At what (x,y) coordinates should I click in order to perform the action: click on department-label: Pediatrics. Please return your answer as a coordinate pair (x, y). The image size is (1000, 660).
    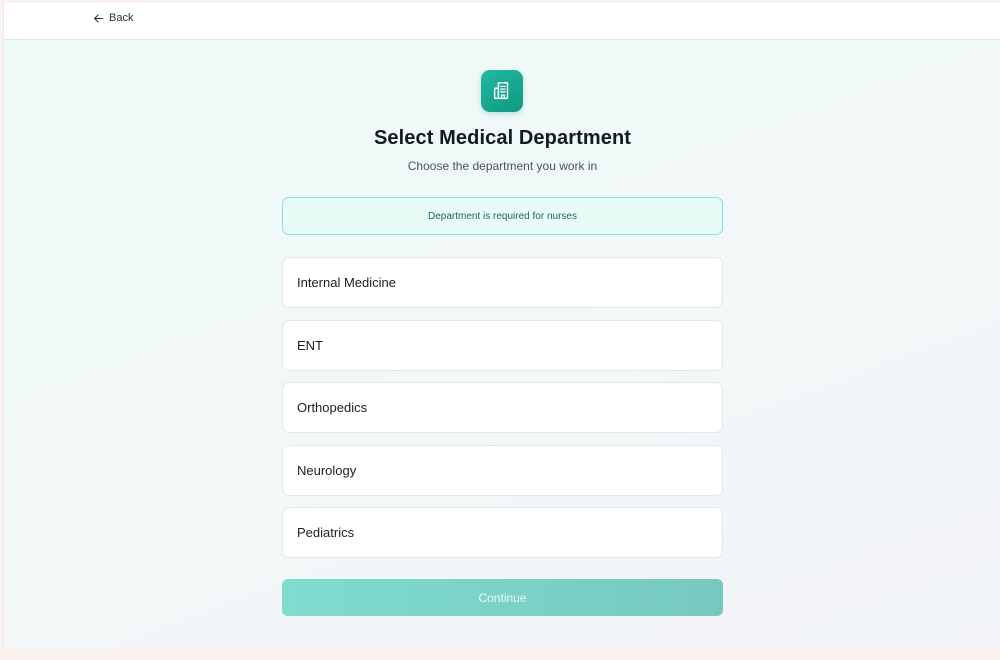
    Looking at the image, I should click on (326, 532).